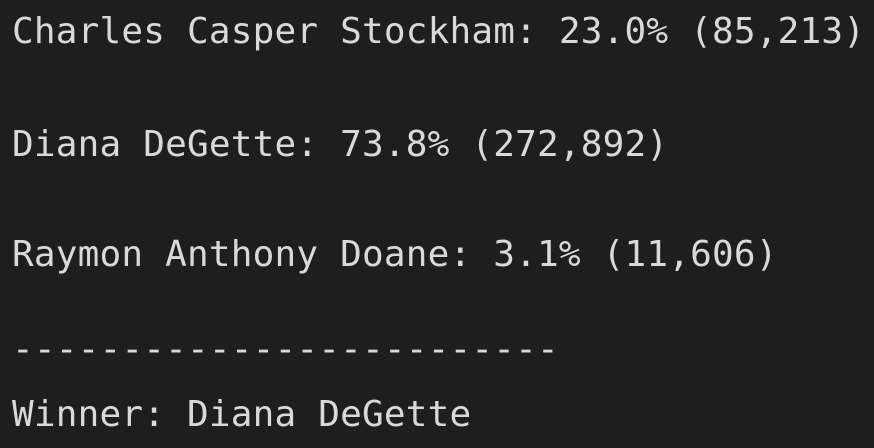 Image resolution: width=874 pixels, height=448 pixels. Describe the element at coordinates (242, 414) in the screenshot. I see `winner-line: Winner: Diana DeGette` at that location.